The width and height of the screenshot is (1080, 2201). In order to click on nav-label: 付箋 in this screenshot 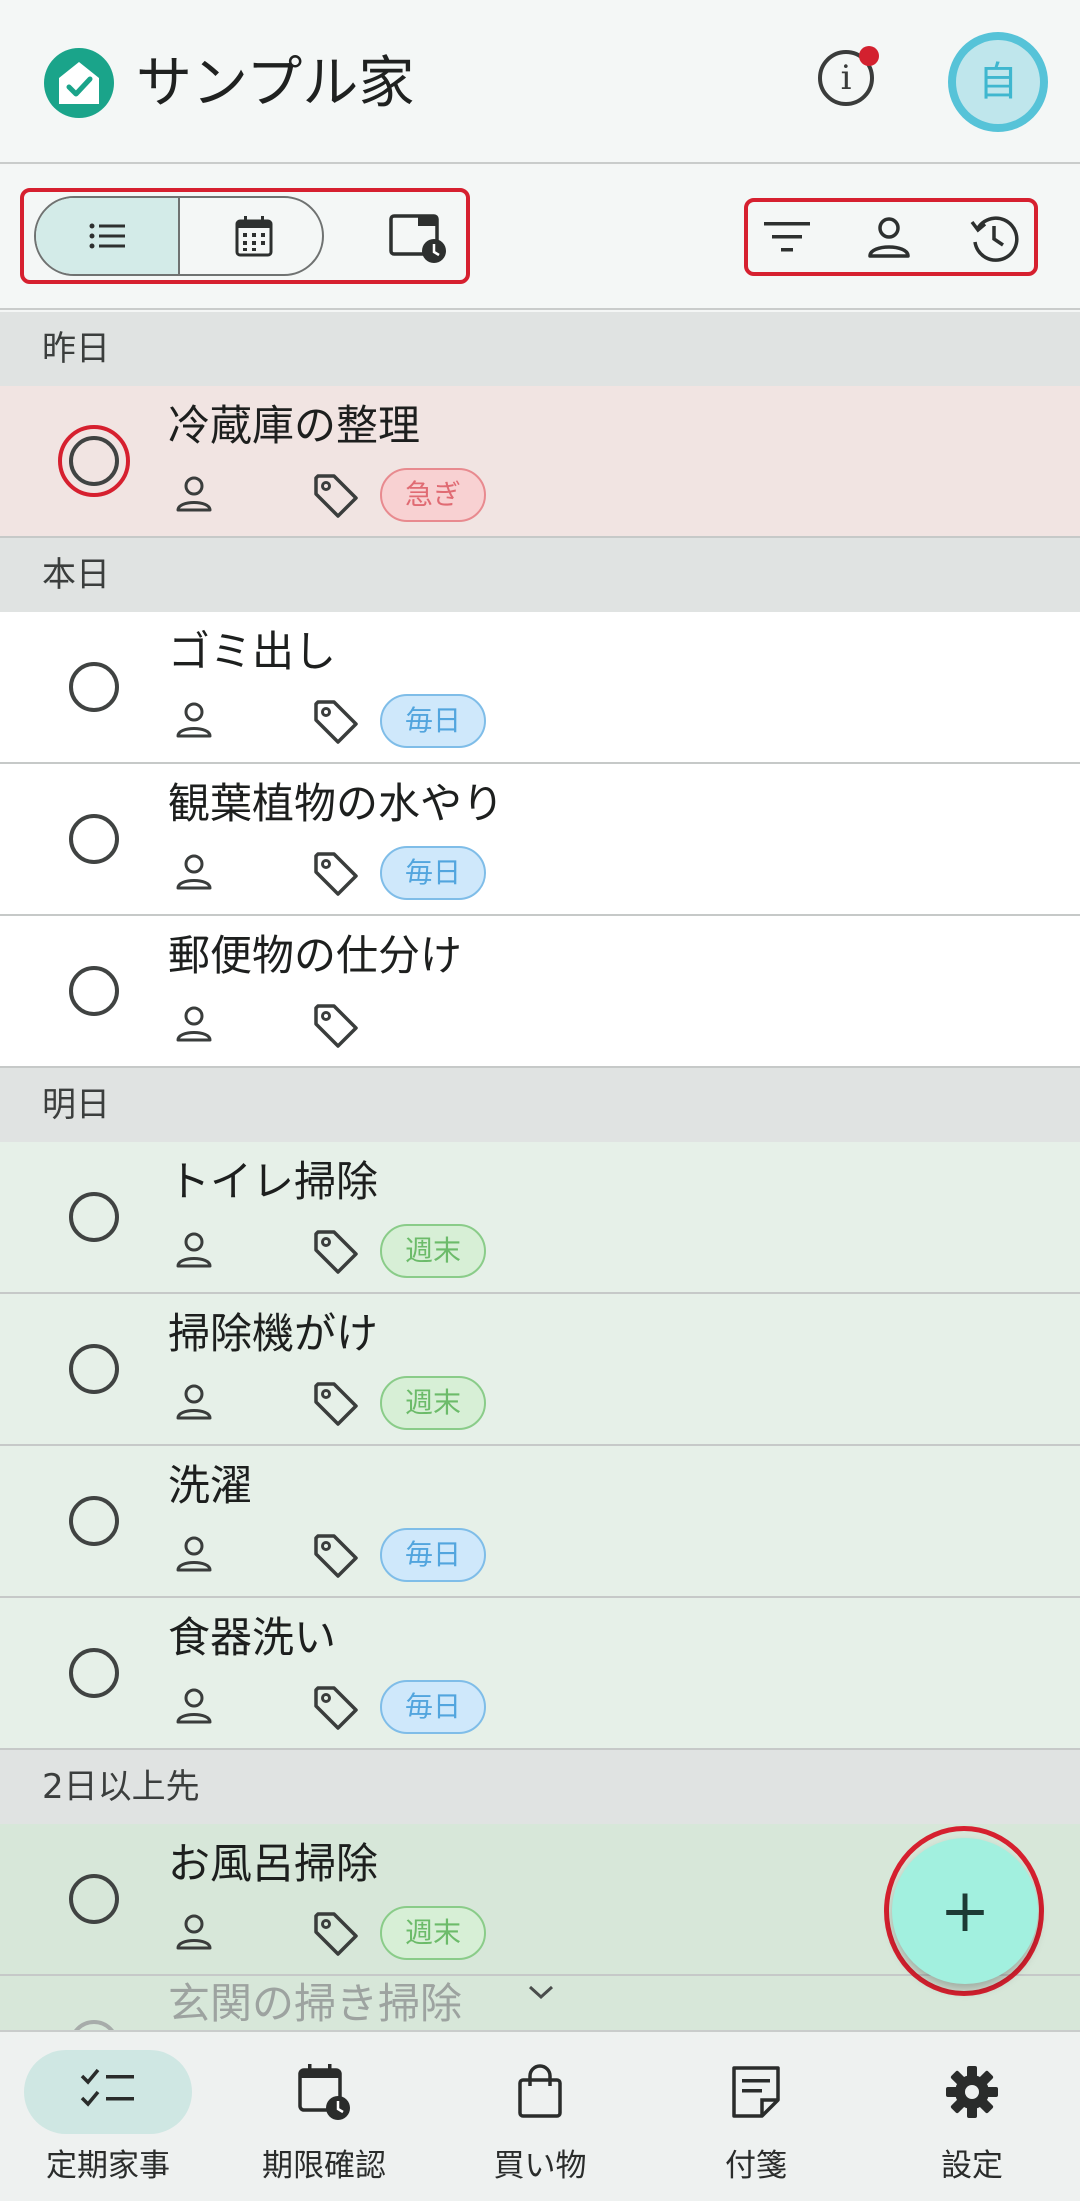, I will do `click(756, 2166)`.